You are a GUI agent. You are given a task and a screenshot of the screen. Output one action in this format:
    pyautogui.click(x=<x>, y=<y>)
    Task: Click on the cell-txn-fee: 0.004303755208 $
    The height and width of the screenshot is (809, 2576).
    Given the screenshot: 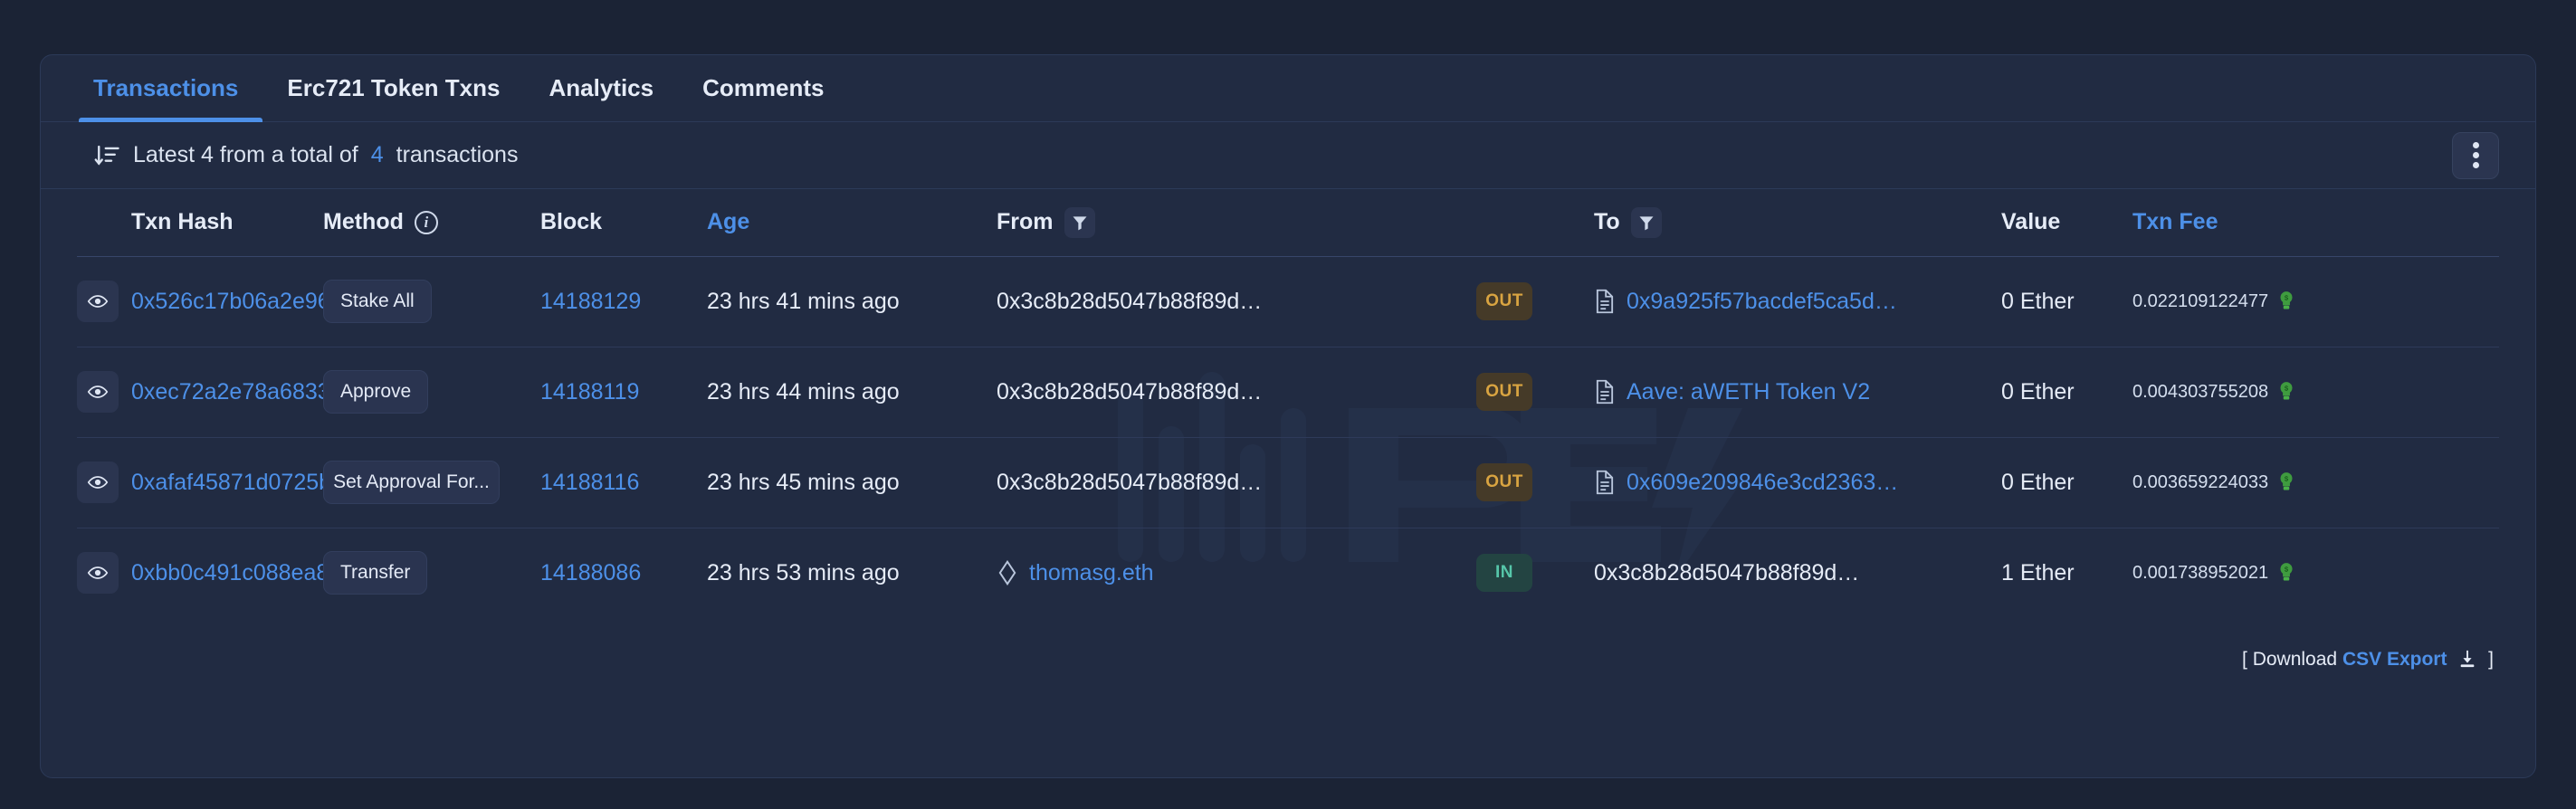 What is the action you would take?
    pyautogui.click(x=2316, y=393)
    